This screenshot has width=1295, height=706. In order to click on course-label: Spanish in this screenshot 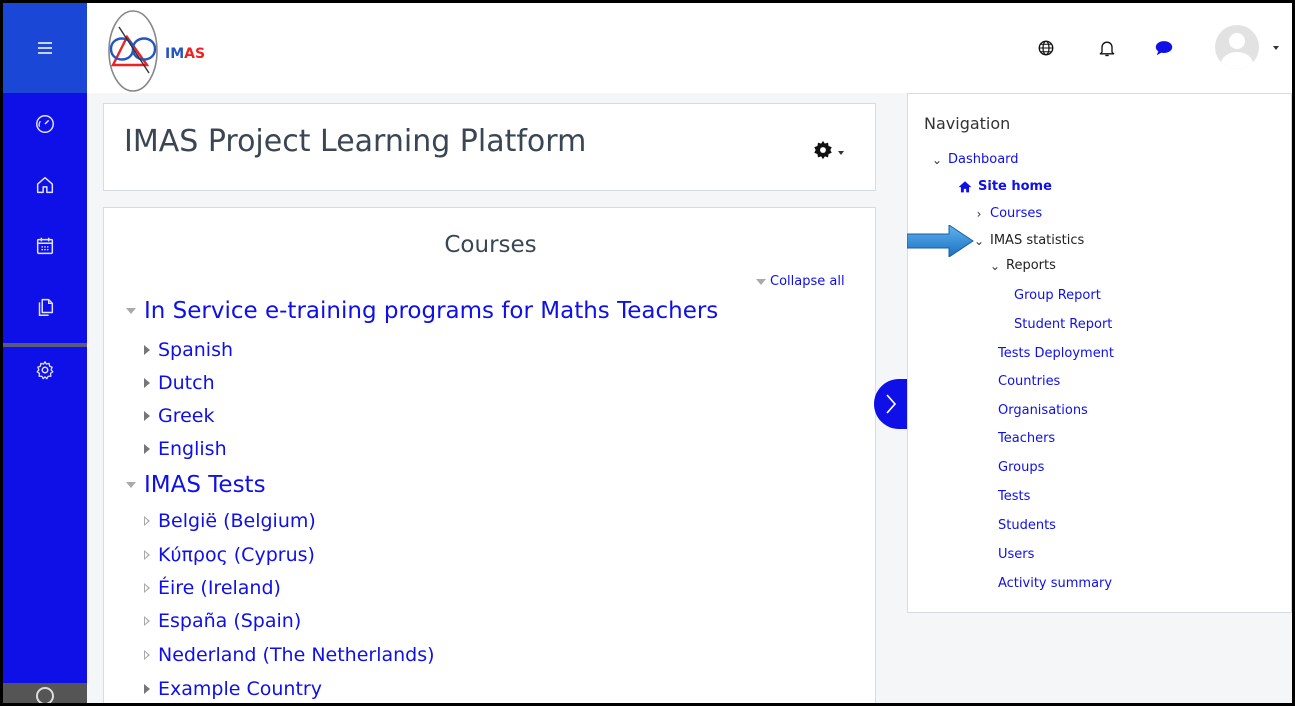, I will do `click(196, 350)`.